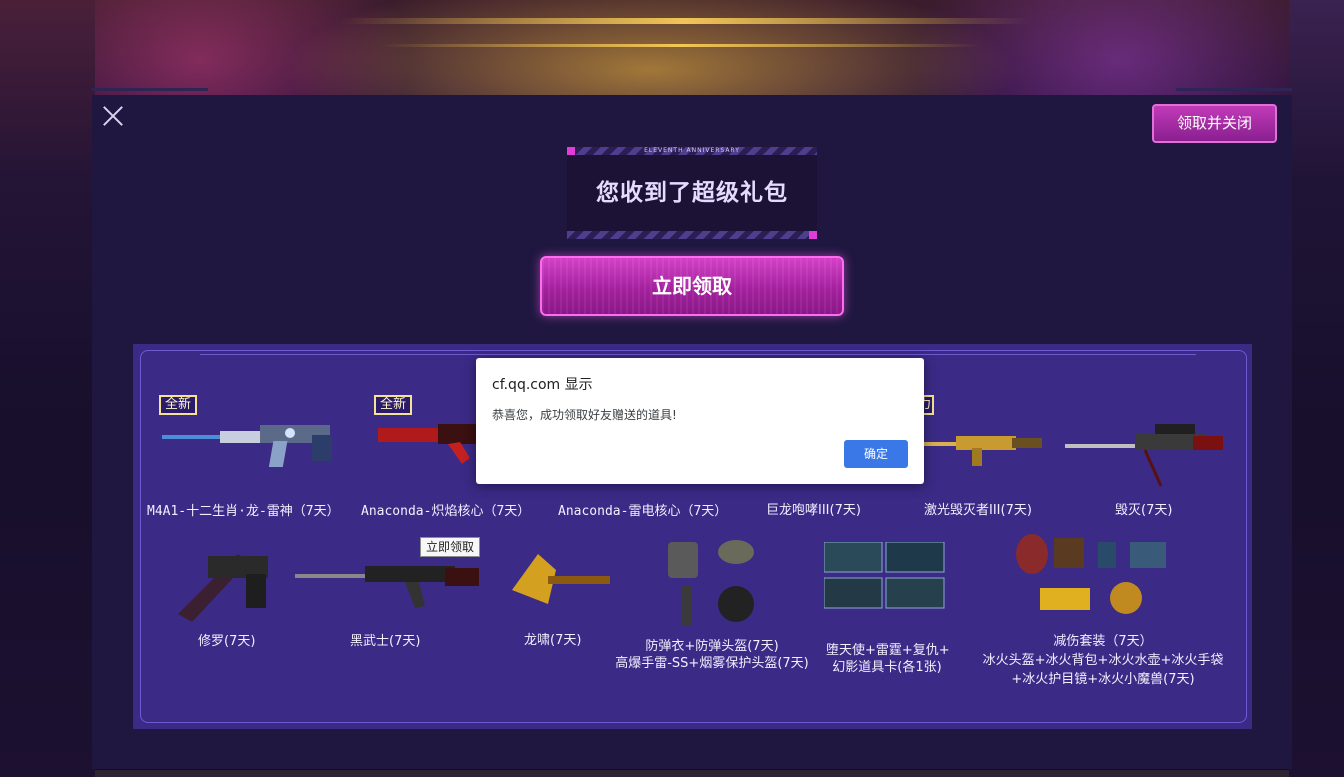  Describe the element at coordinates (223, 588) in the screenshot. I see `shura-pistol-image` at that location.